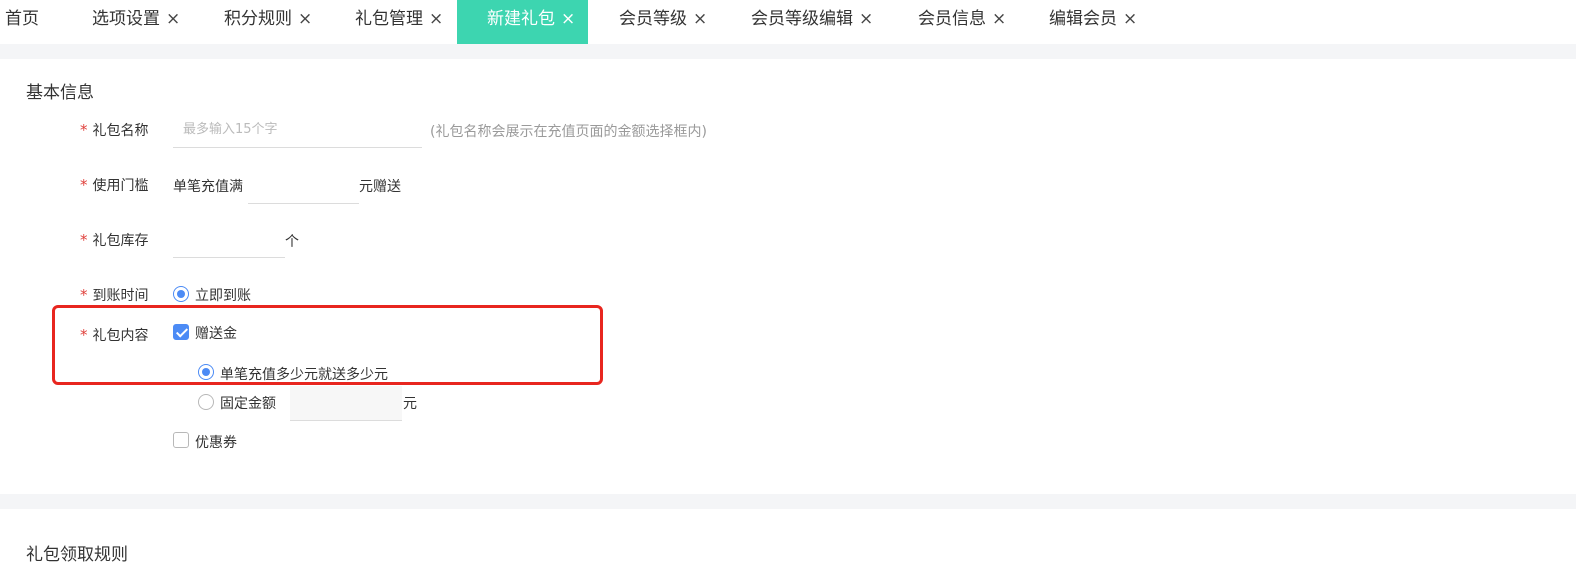  What do you see at coordinates (114, 240) in the screenshot?
I see `stock-label: * 礼包库存` at bounding box center [114, 240].